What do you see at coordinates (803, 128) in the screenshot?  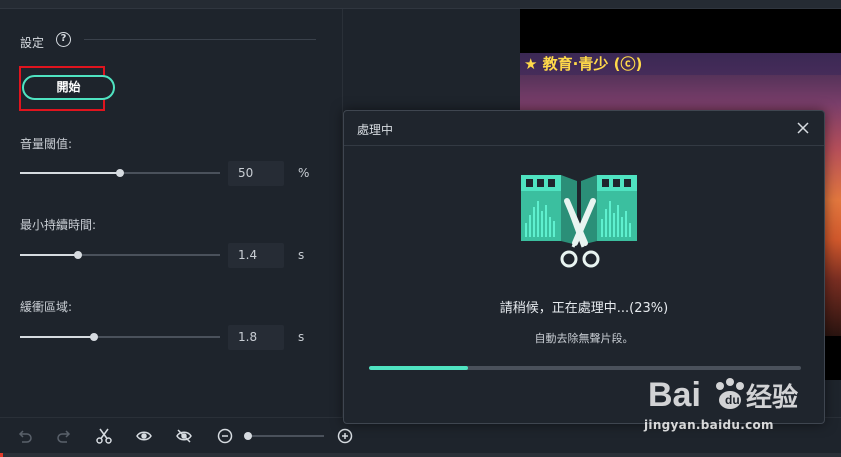 I see `close-icon` at bounding box center [803, 128].